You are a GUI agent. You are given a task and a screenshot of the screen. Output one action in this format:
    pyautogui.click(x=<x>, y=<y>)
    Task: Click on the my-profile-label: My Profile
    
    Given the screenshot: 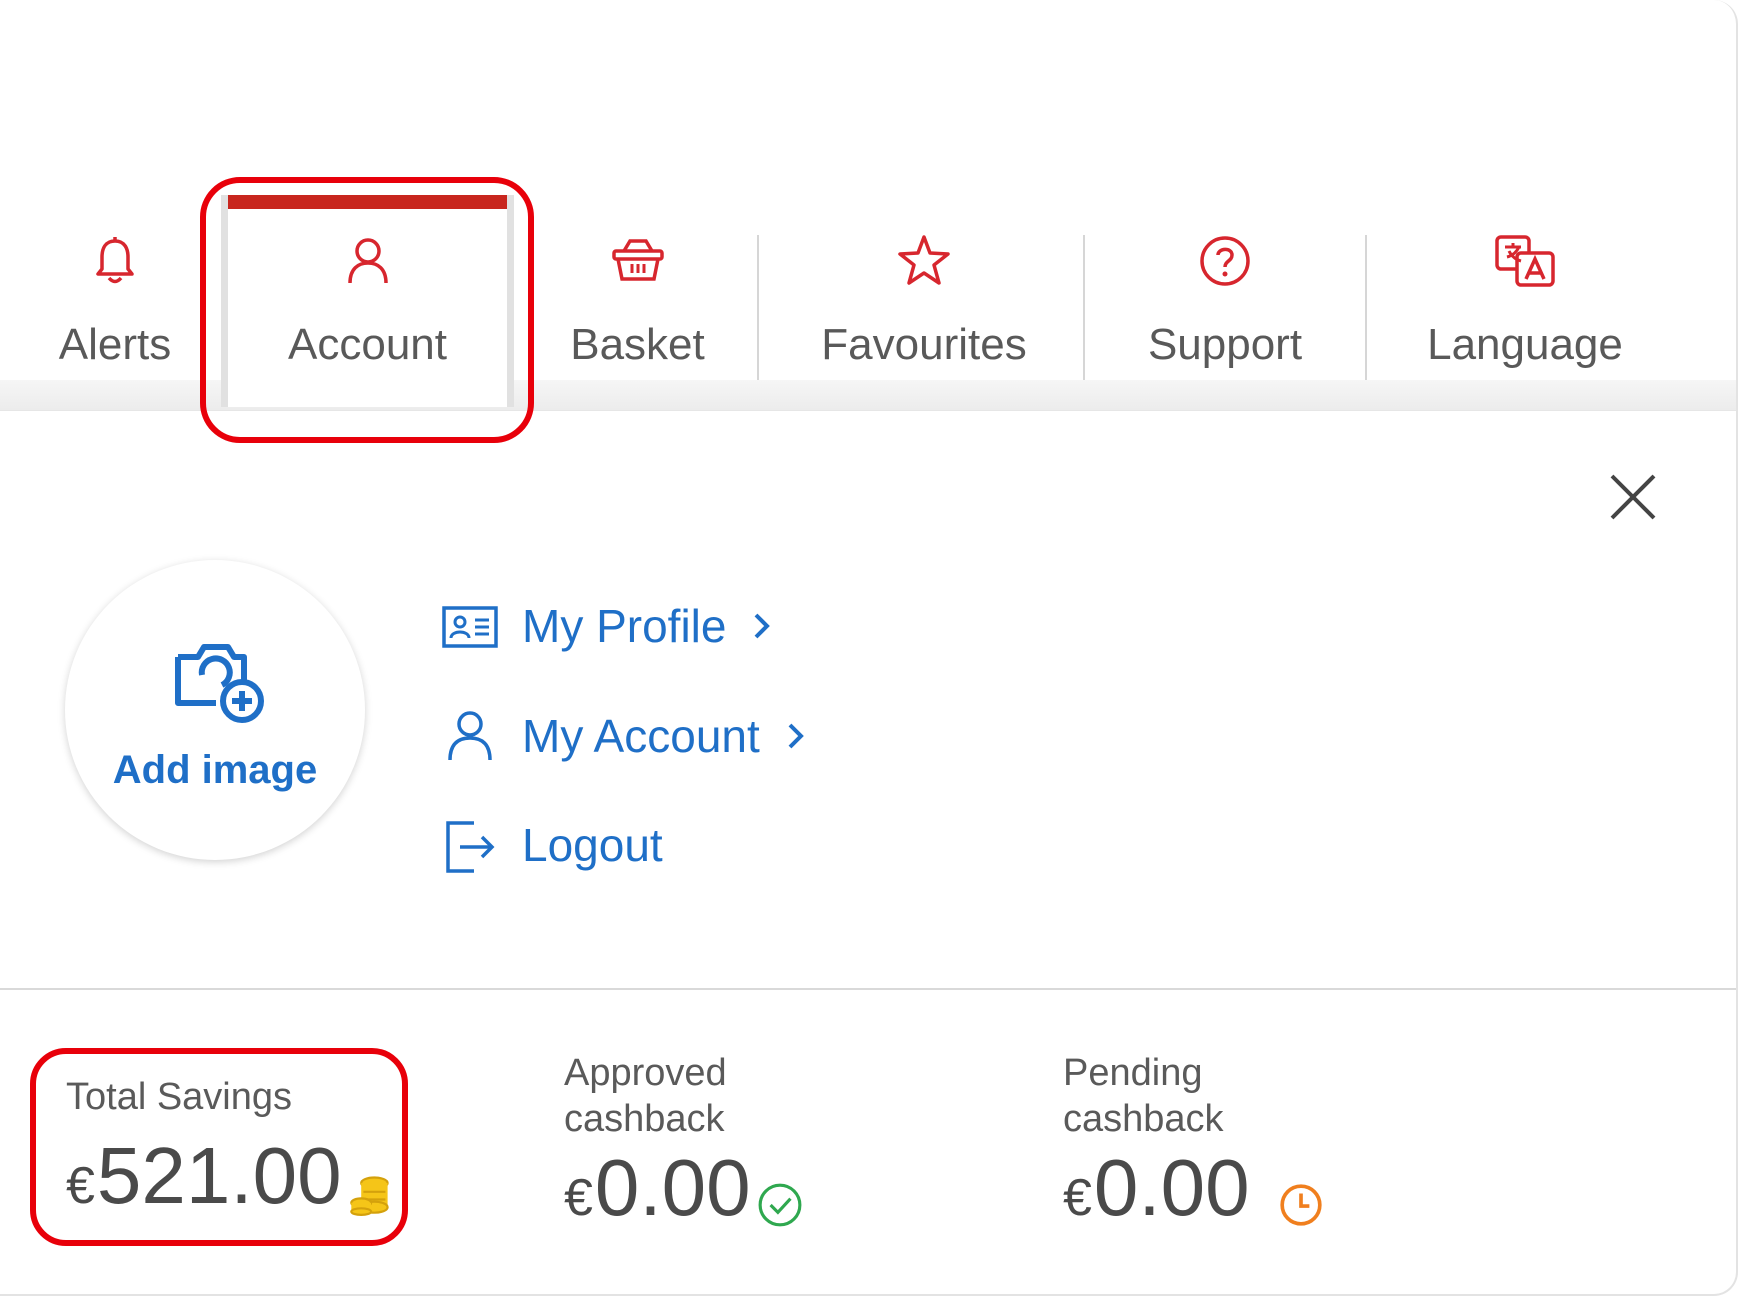 What is the action you would take?
    pyautogui.click(x=624, y=626)
    